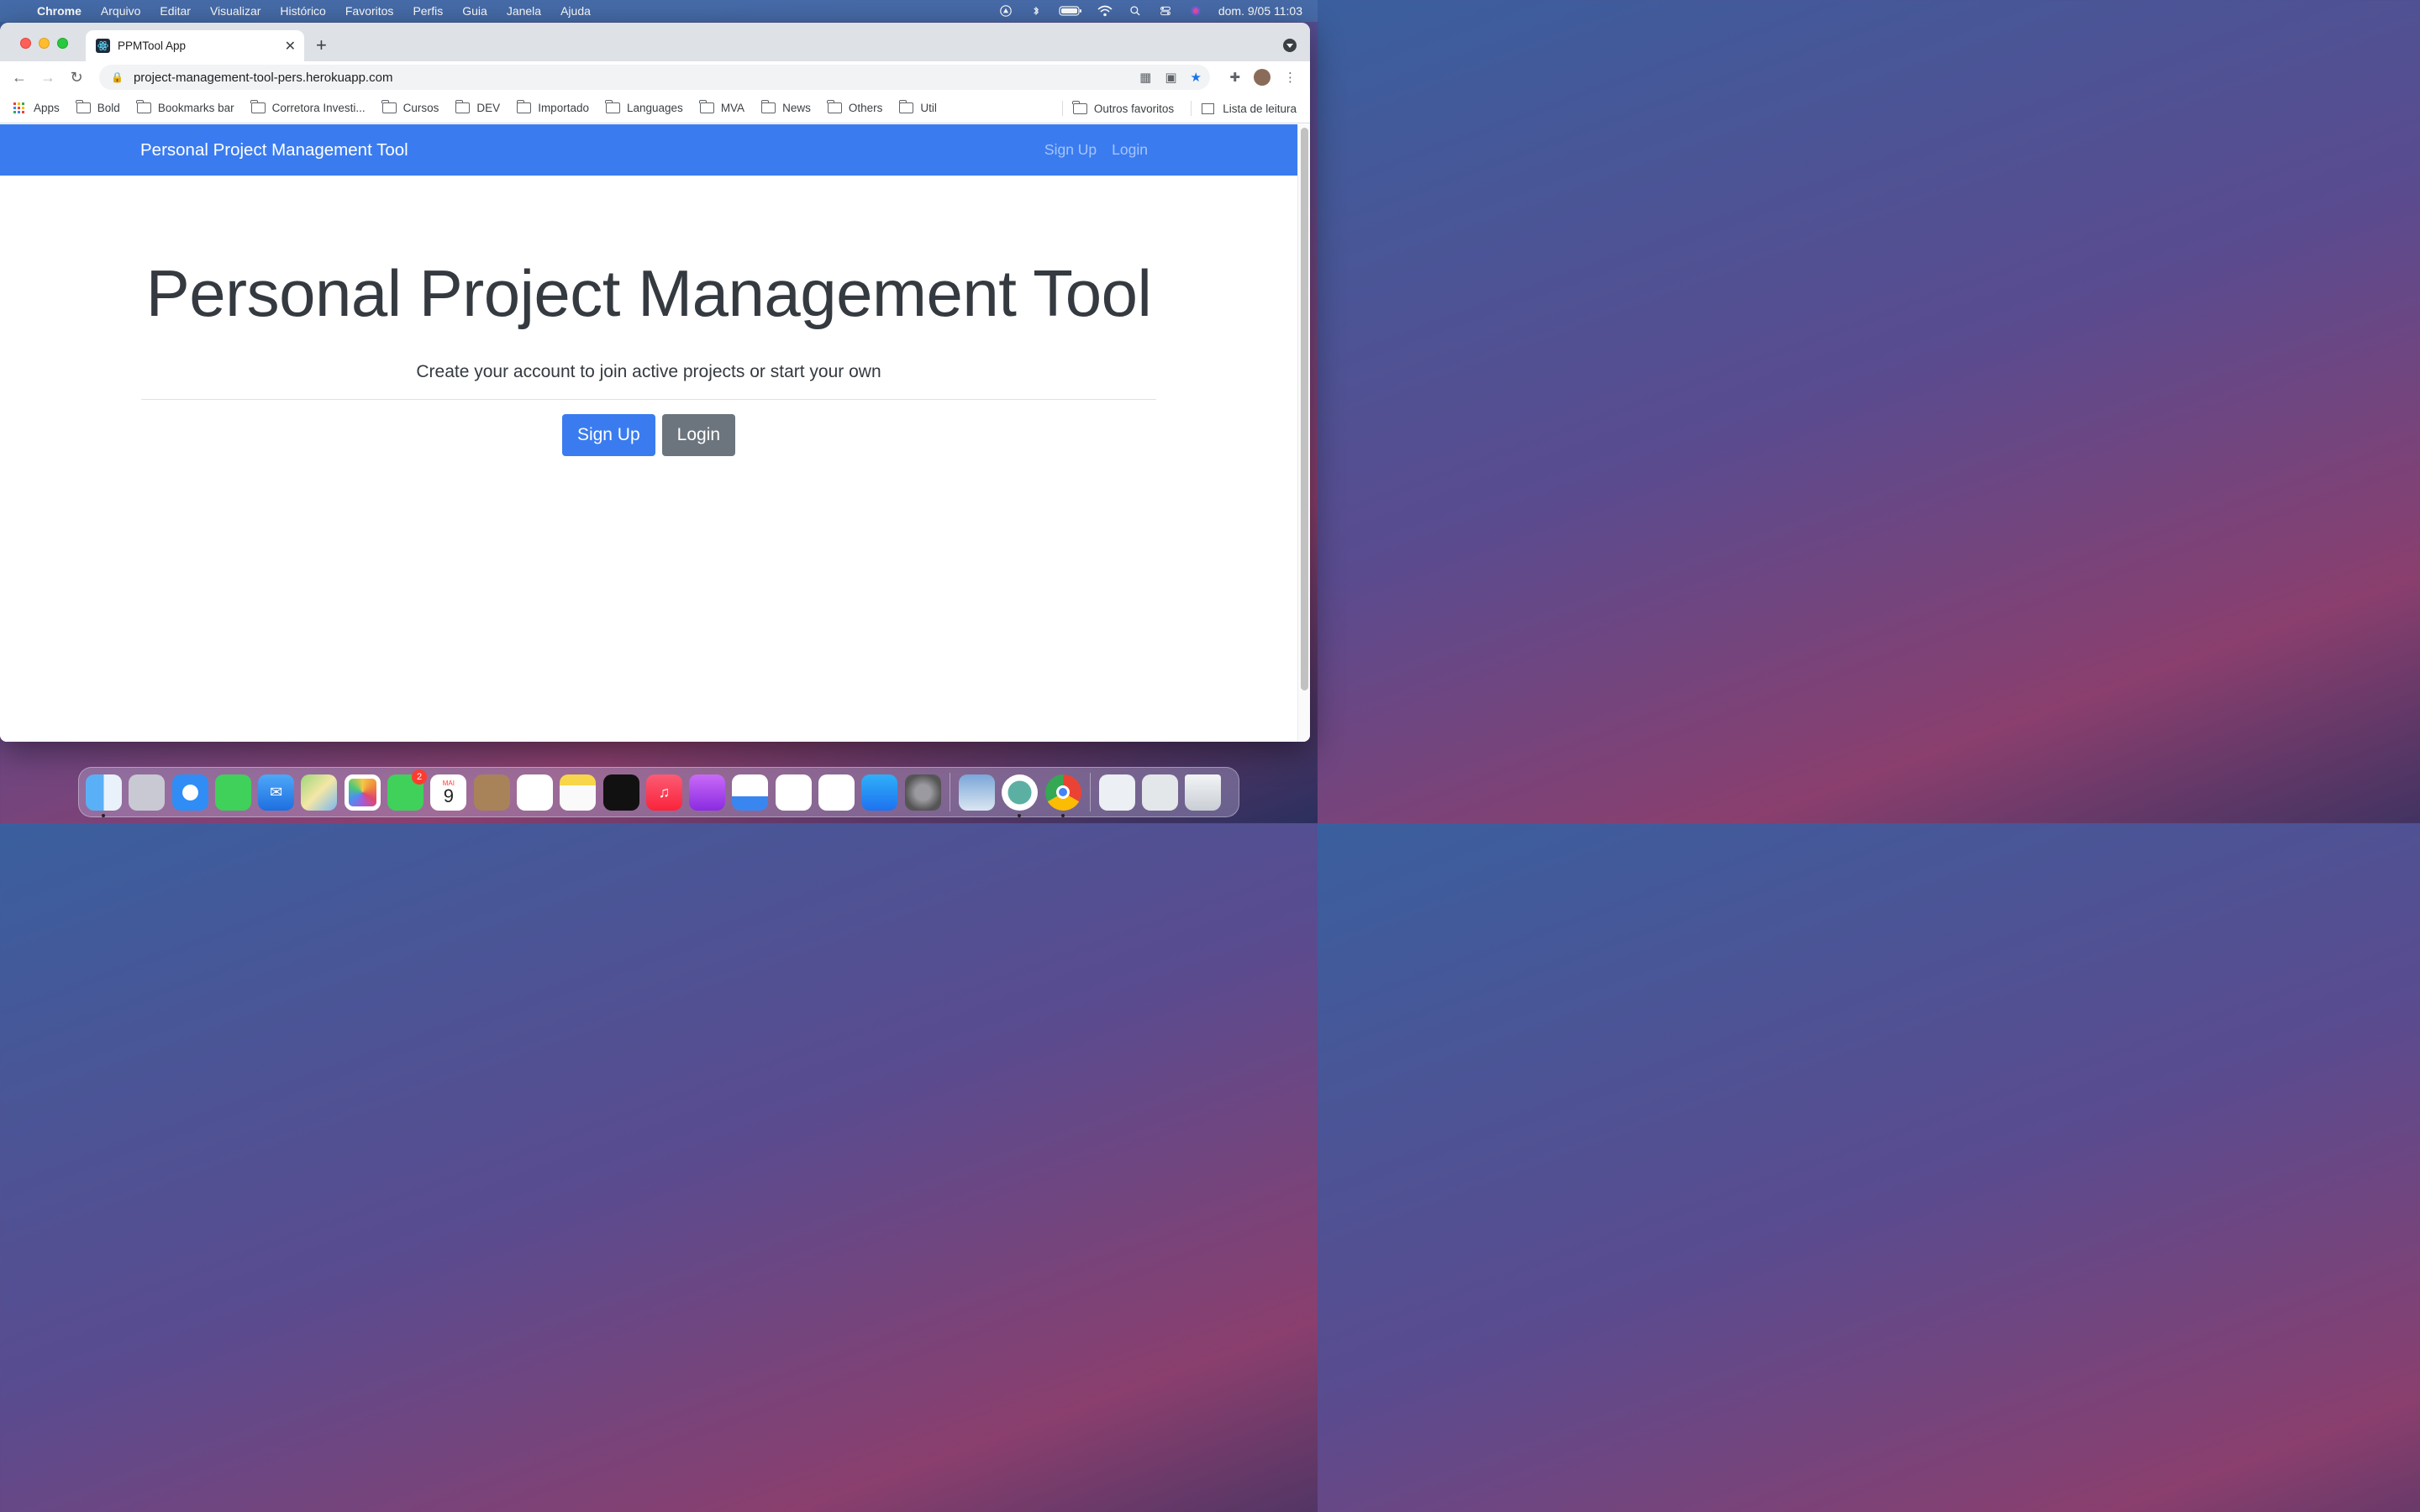 The image size is (2420, 1512). What do you see at coordinates (302, 11) in the screenshot?
I see `menu-historico: Histórico` at bounding box center [302, 11].